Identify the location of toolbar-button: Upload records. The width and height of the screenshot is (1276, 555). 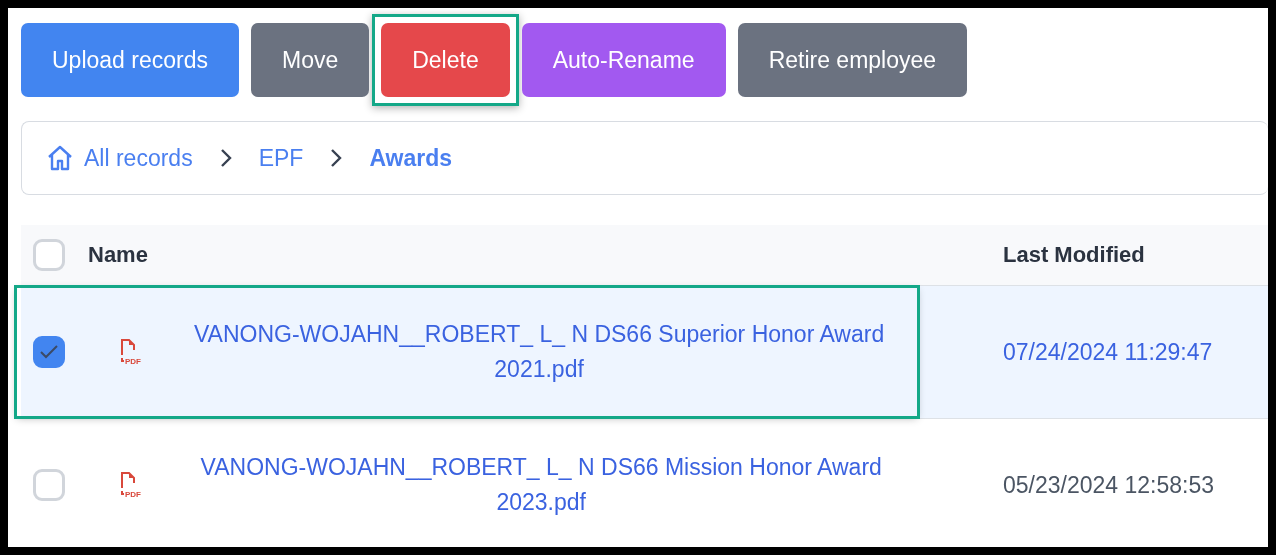
(130, 60).